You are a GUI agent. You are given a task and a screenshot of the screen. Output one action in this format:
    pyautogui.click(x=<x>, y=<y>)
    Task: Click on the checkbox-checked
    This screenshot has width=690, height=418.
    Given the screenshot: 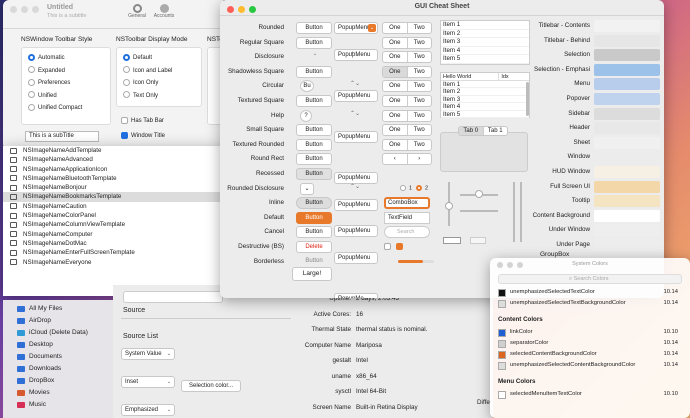 What is the action you would take?
    pyautogui.click(x=401, y=246)
    